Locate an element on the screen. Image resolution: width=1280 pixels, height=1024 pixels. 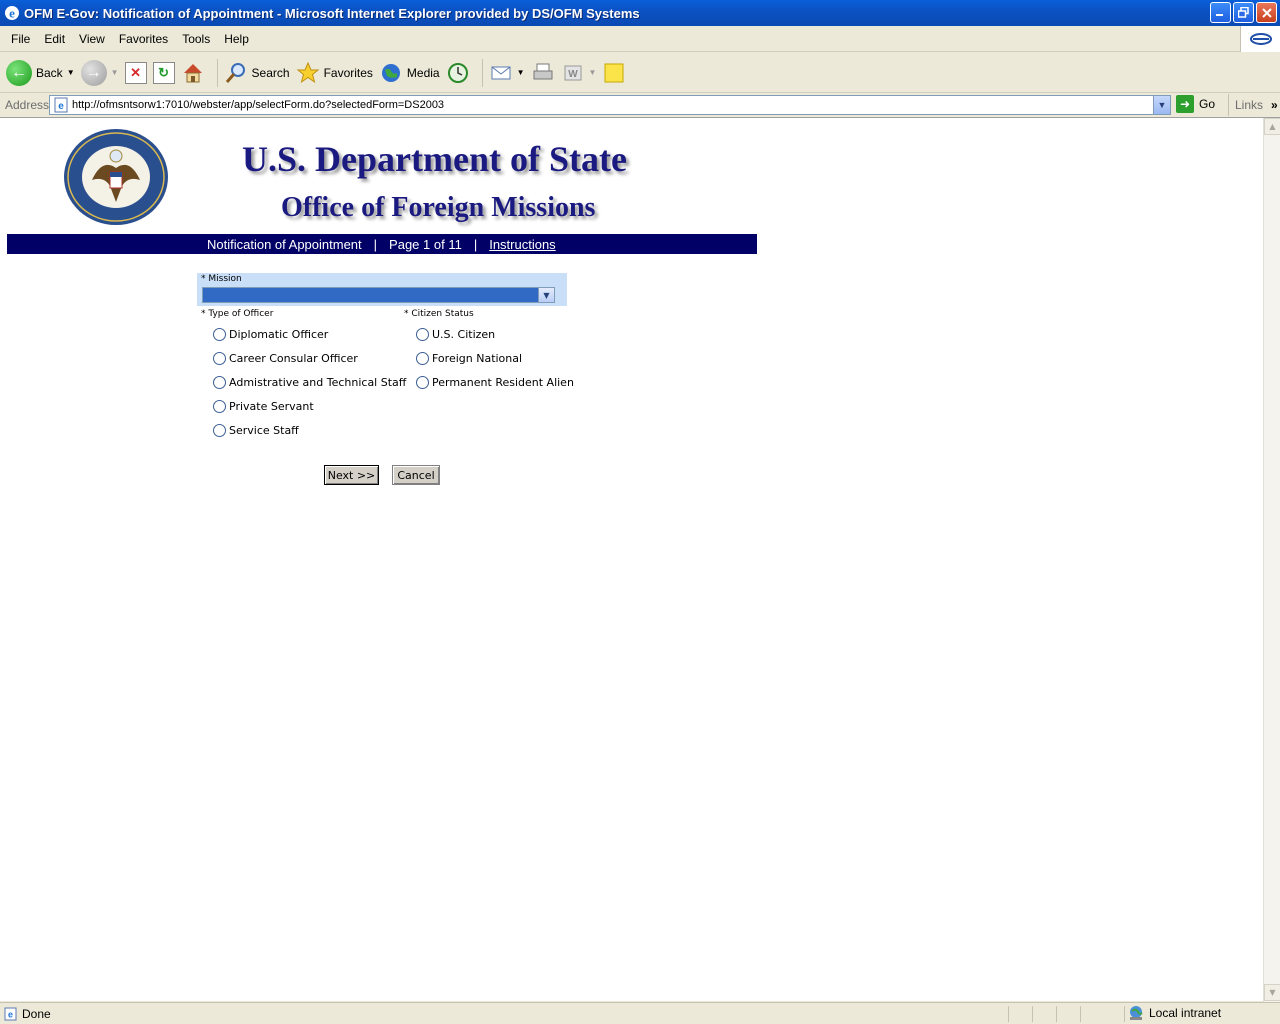
back-arrow-icon: ← is located at coordinates (19, 72).